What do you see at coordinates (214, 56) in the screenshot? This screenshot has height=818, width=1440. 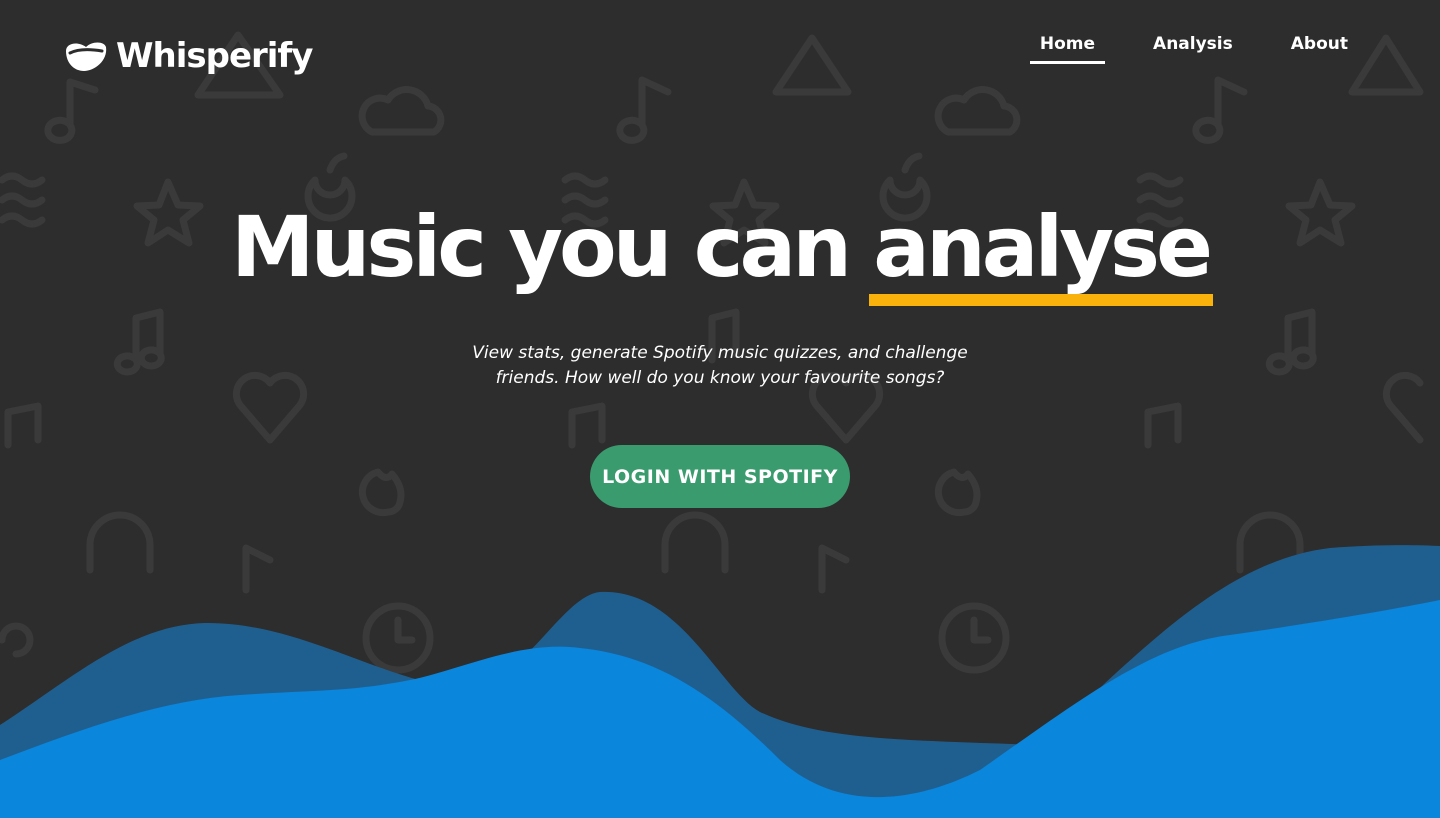 I see `brand-name: Whisperify` at bounding box center [214, 56].